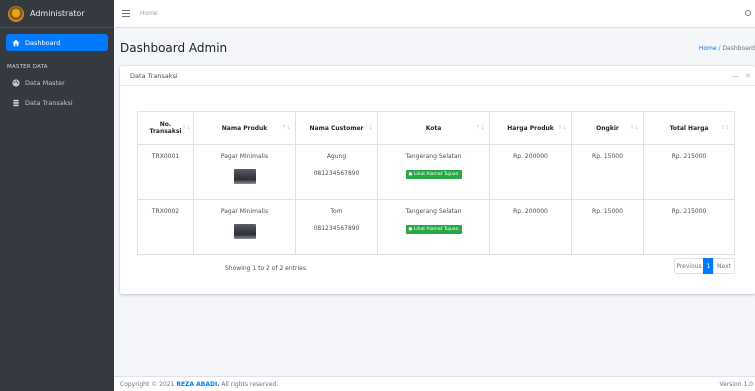 The image size is (755, 391). I want to click on sidebar-nav-master: Data Master Data Transaksi, so click(57, 92).